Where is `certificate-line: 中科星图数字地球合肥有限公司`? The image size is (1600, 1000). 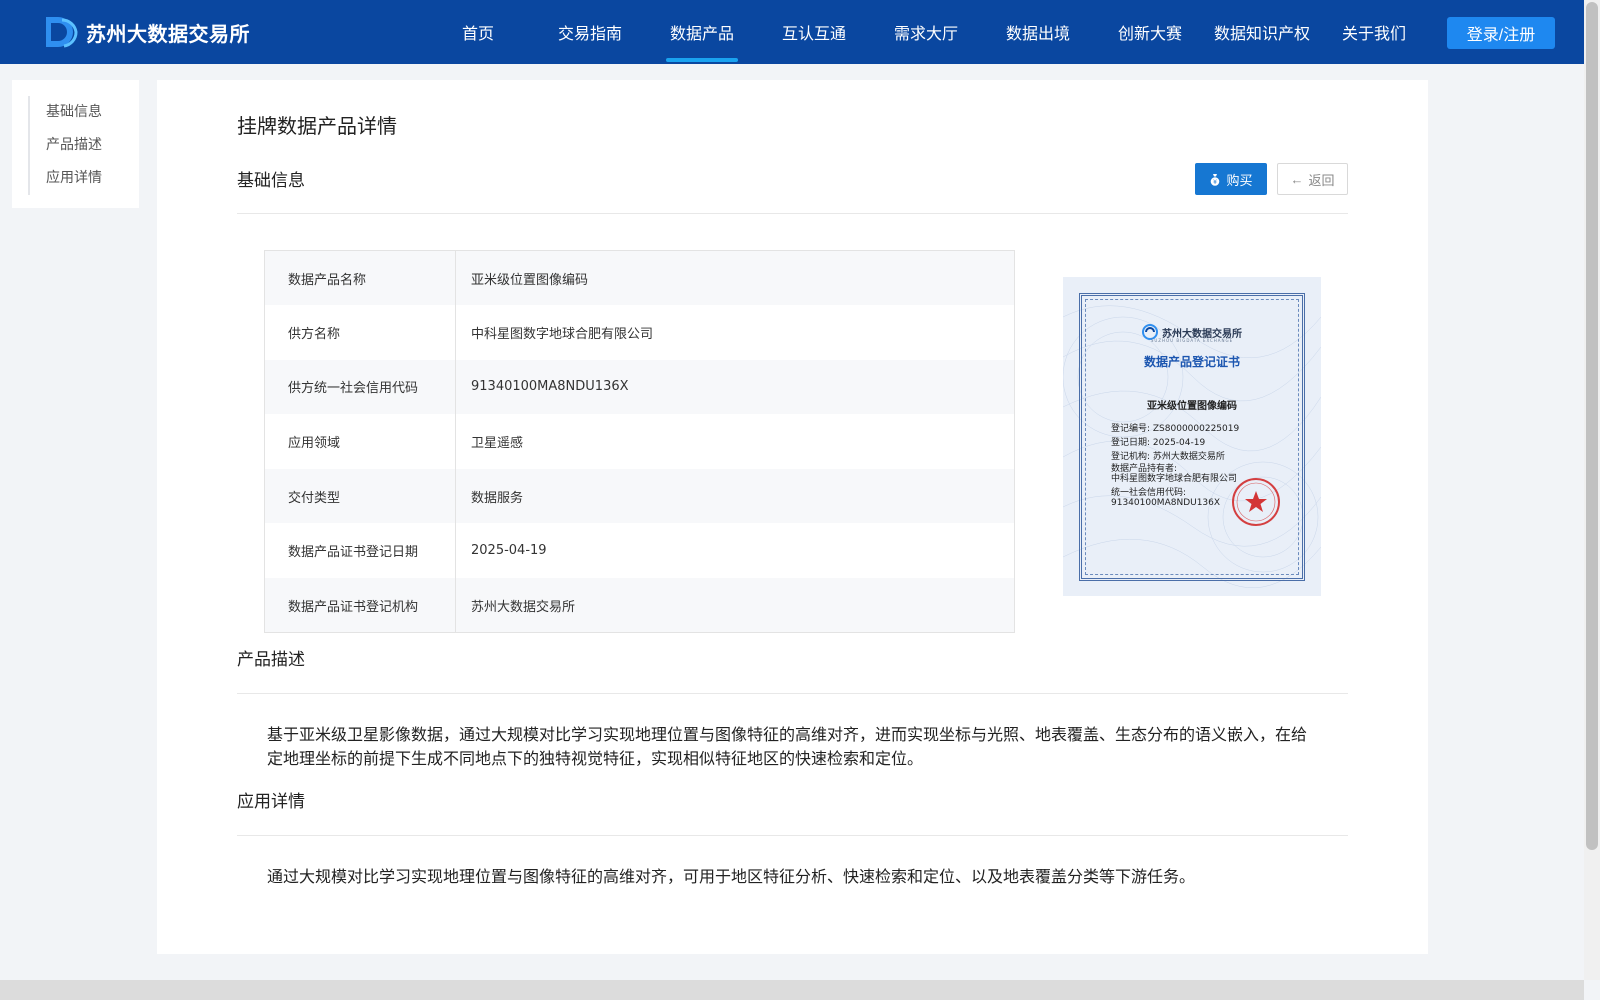
certificate-line: 中科星图数字地球合肥有限公司 is located at coordinates (1174, 479).